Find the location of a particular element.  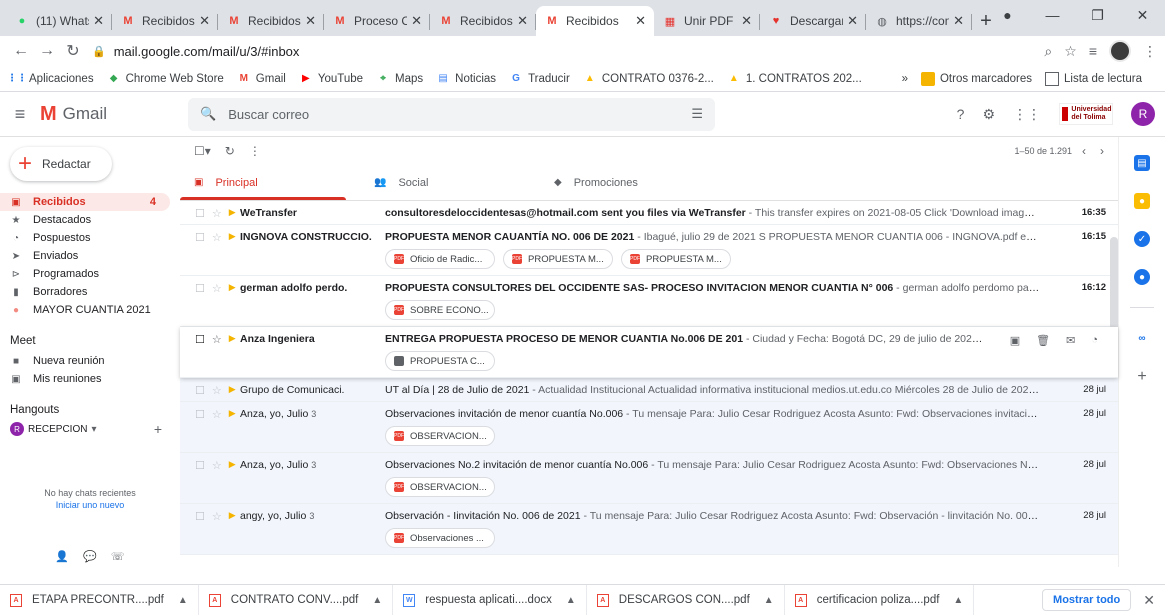

download-item: A DESCARGOS CON....pdf ▲ is located at coordinates (686, 600).